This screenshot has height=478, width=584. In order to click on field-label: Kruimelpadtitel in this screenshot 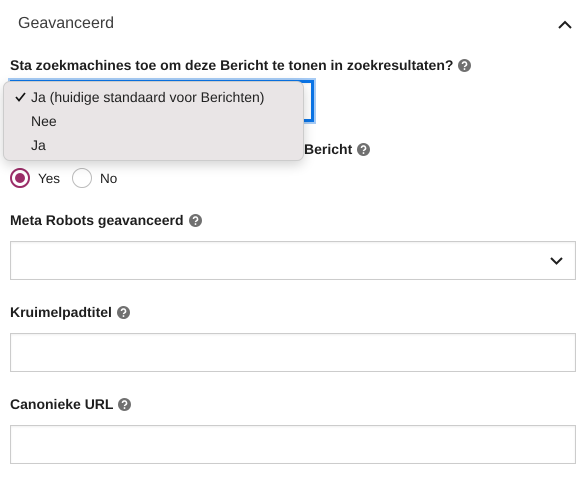, I will do `click(61, 312)`.